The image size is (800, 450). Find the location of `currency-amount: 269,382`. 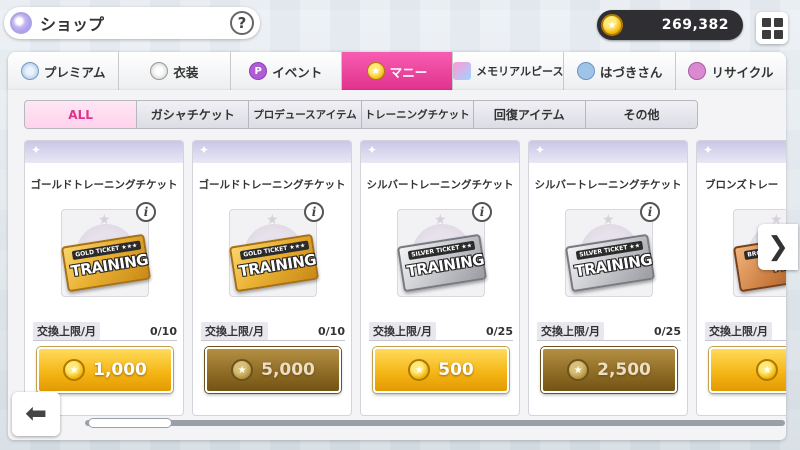

currency-amount: 269,382 is located at coordinates (695, 25).